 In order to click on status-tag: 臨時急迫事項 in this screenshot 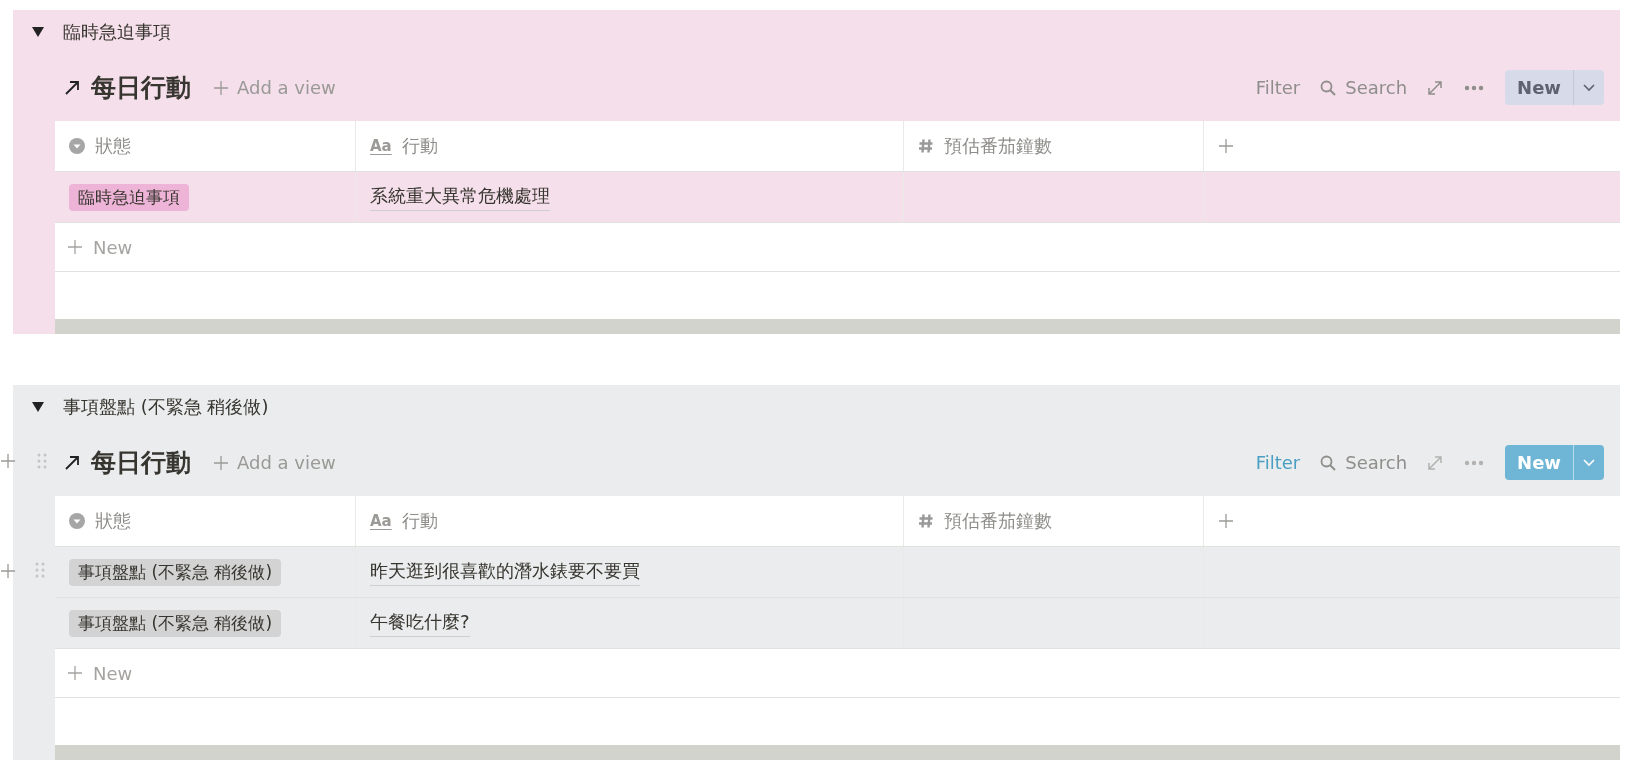, I will do `click(129, 197)`.